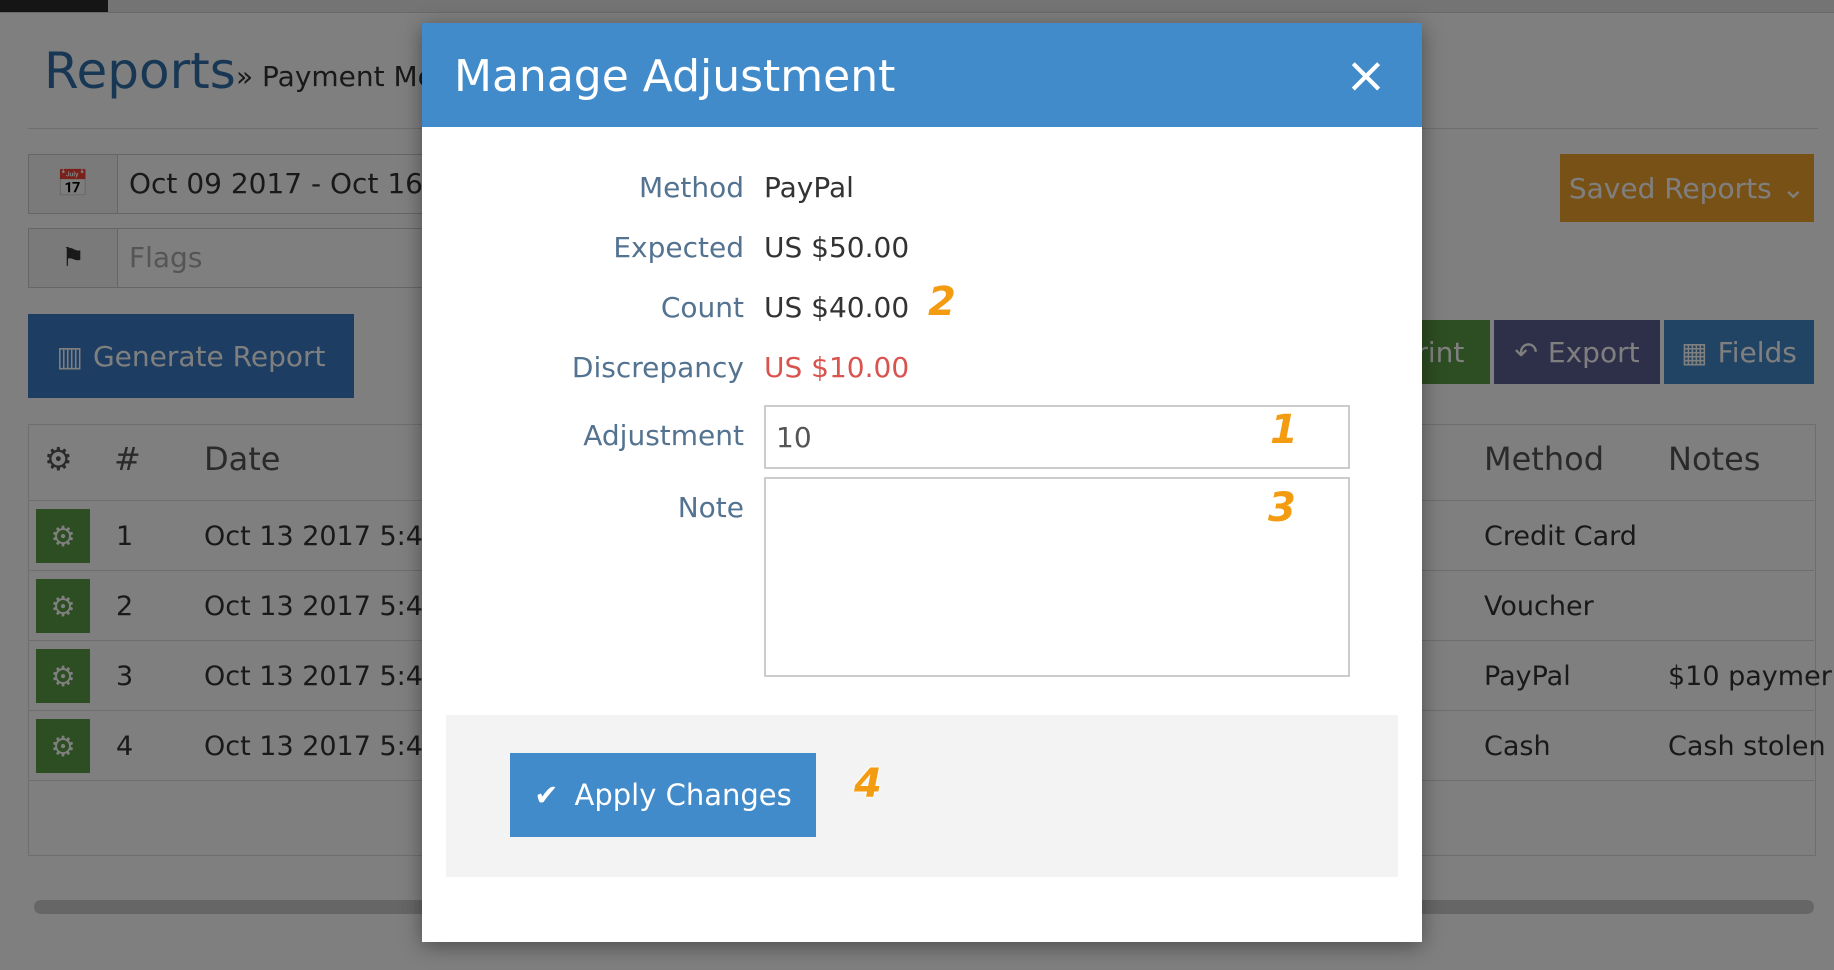  What do you see at coordinates (868, 784) in the screenshot?
I see `callout-number: 4` at bounding box center [868, 784].